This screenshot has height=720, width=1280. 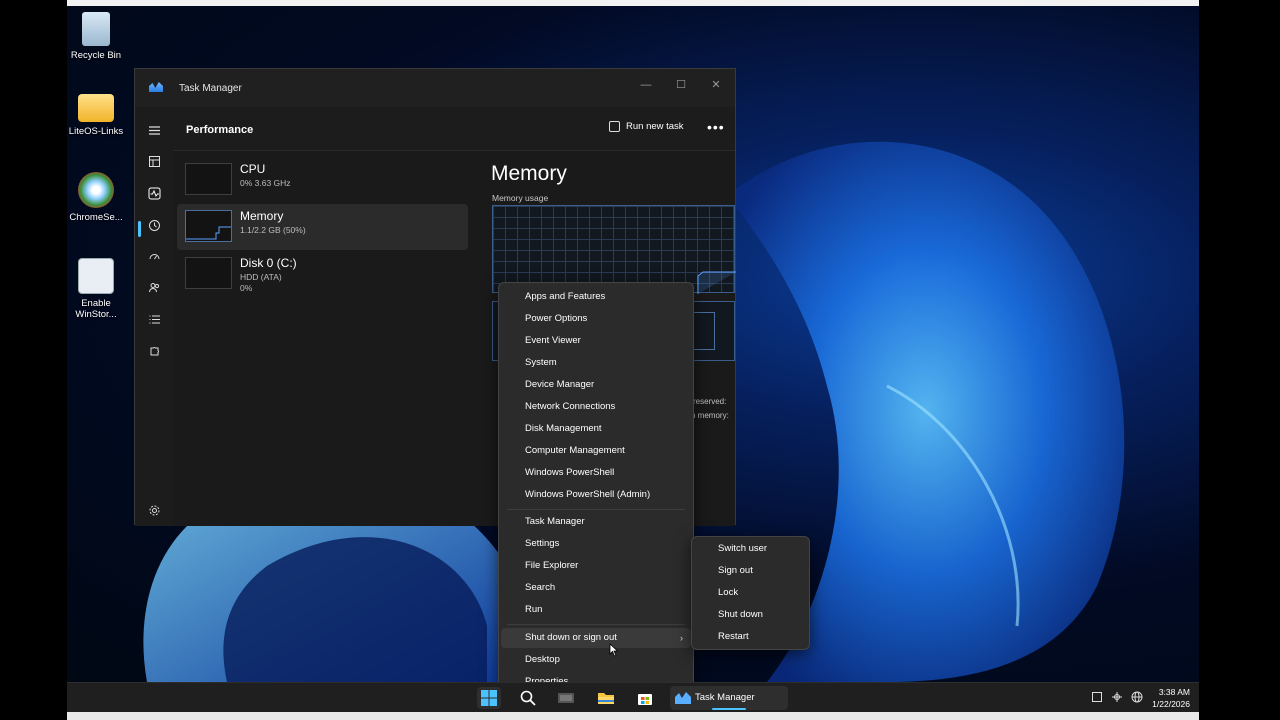 I want to click on menu-item-system: System, so click(x=596, y=363).